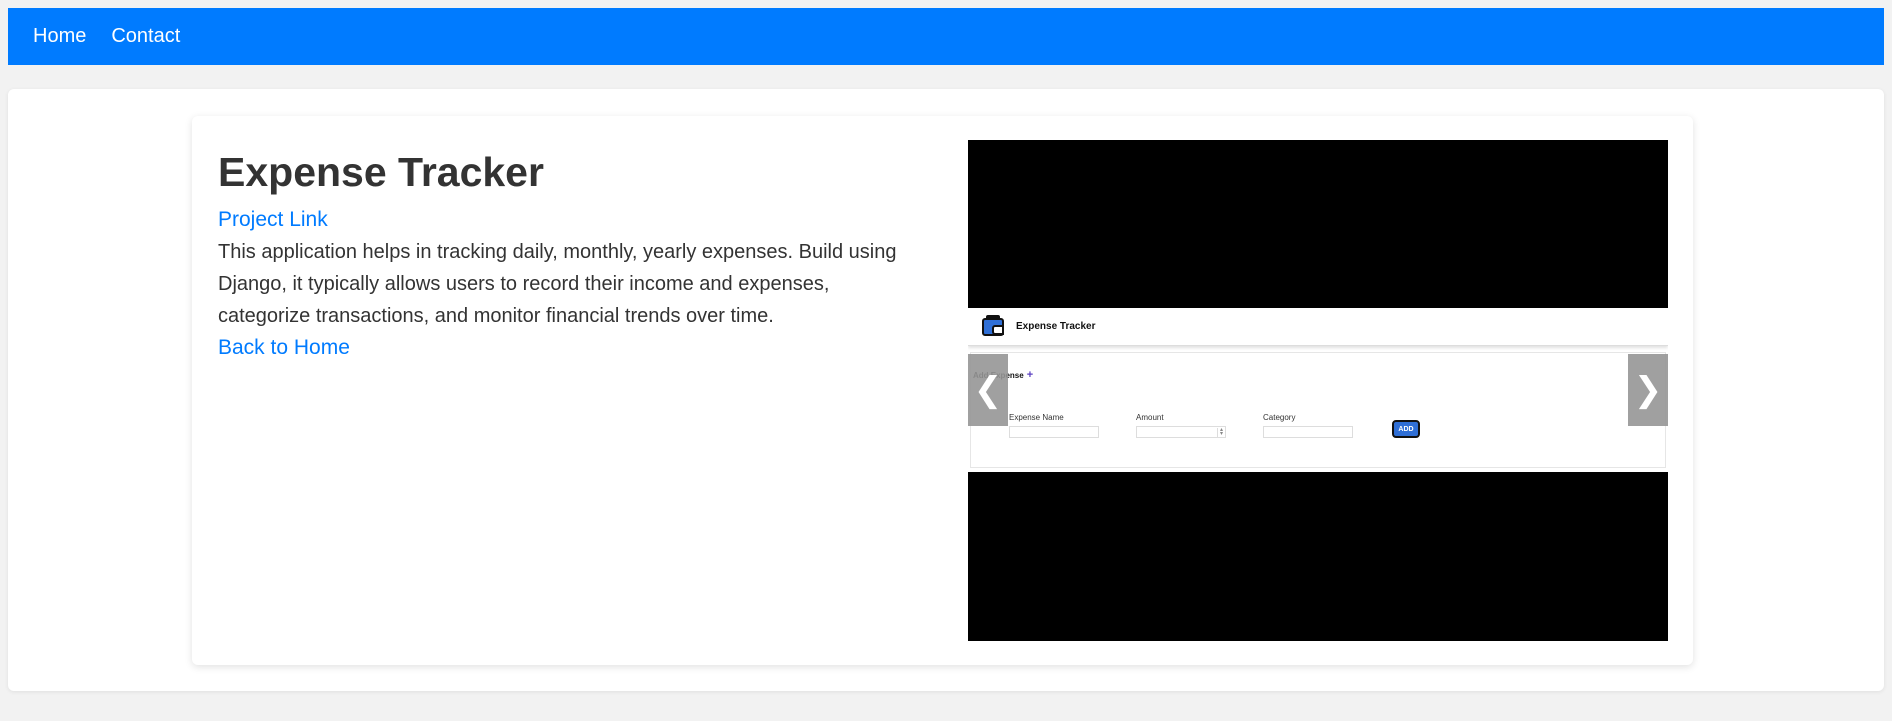 Image resolution: width=1892 pixels, height=721 pixels. Describe the element at coordinates (1318, 327) in the screenshot. I see `app-header: Expense Tracker` at that location.